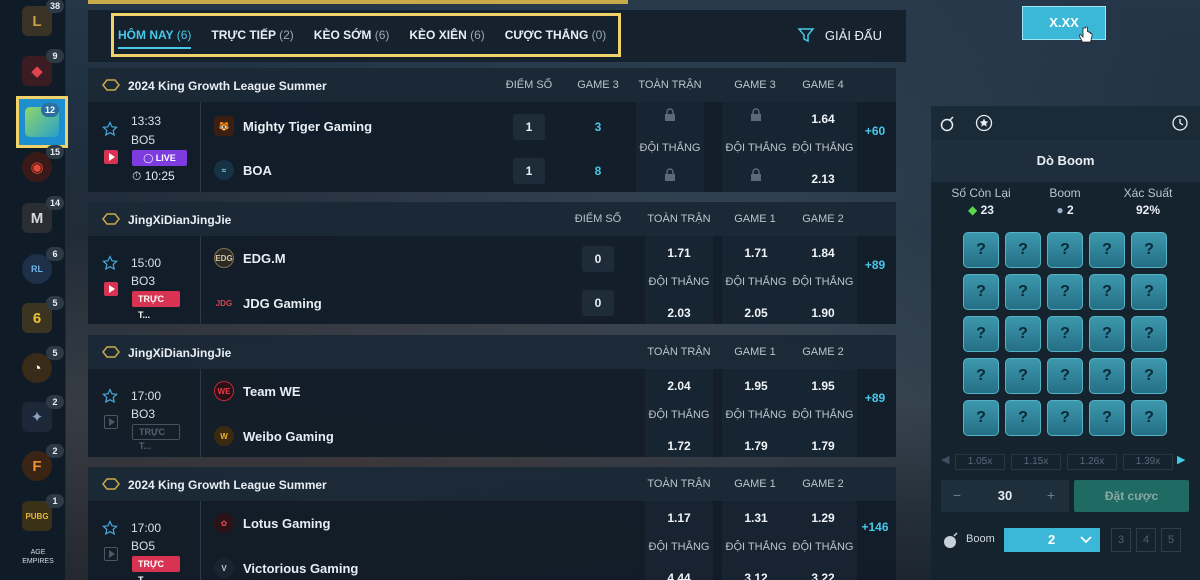 This screenshot has height=580, width=1200. What do you see at coordinates (756, 575) in the screenshot?
I see `odds-value: 3.12` at bounding box center [756, 575].